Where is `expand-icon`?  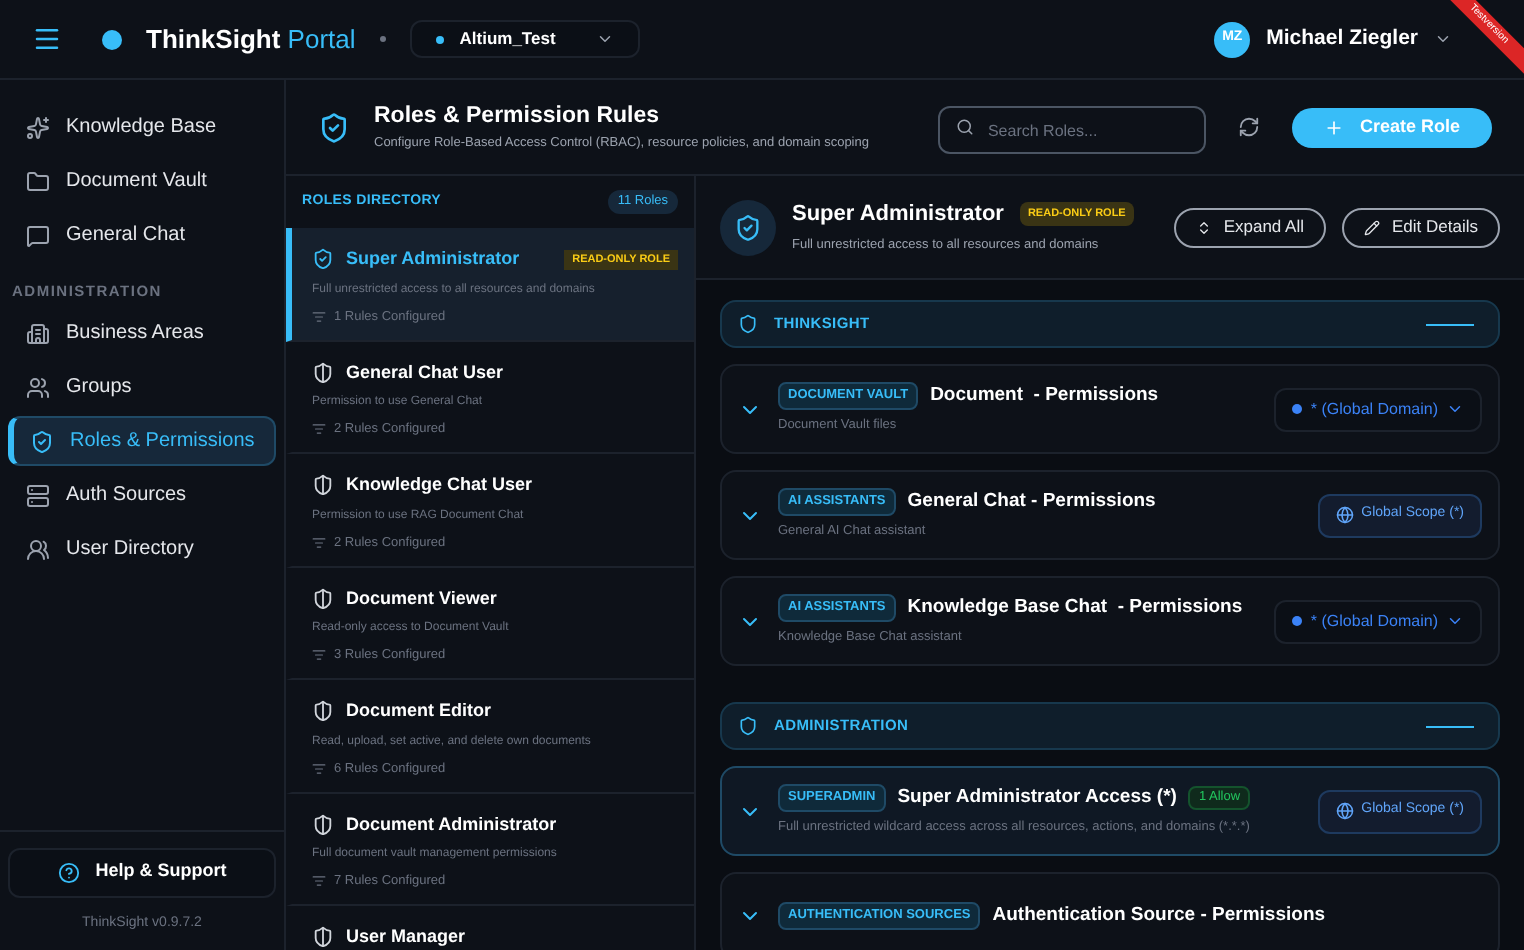
expand-icon is located at coordinates (1203, 227).